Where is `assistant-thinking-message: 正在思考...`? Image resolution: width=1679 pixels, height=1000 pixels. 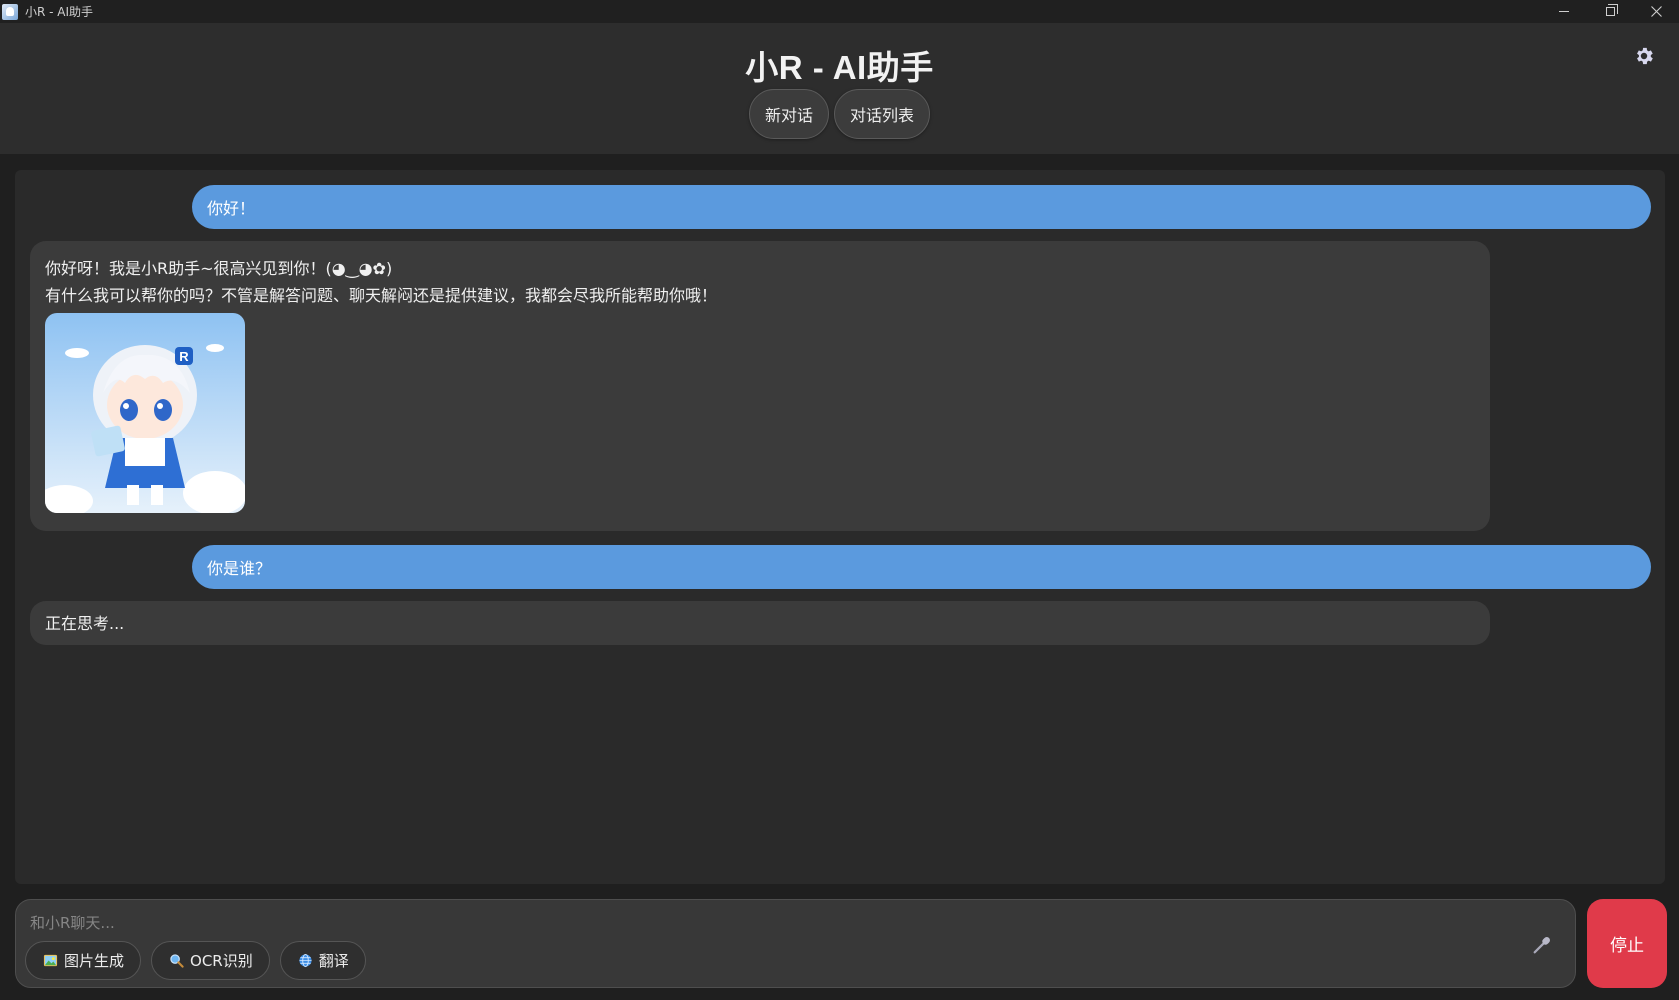
assistant-thinking-message: 正在思考... is located at coordinates (760, 623).